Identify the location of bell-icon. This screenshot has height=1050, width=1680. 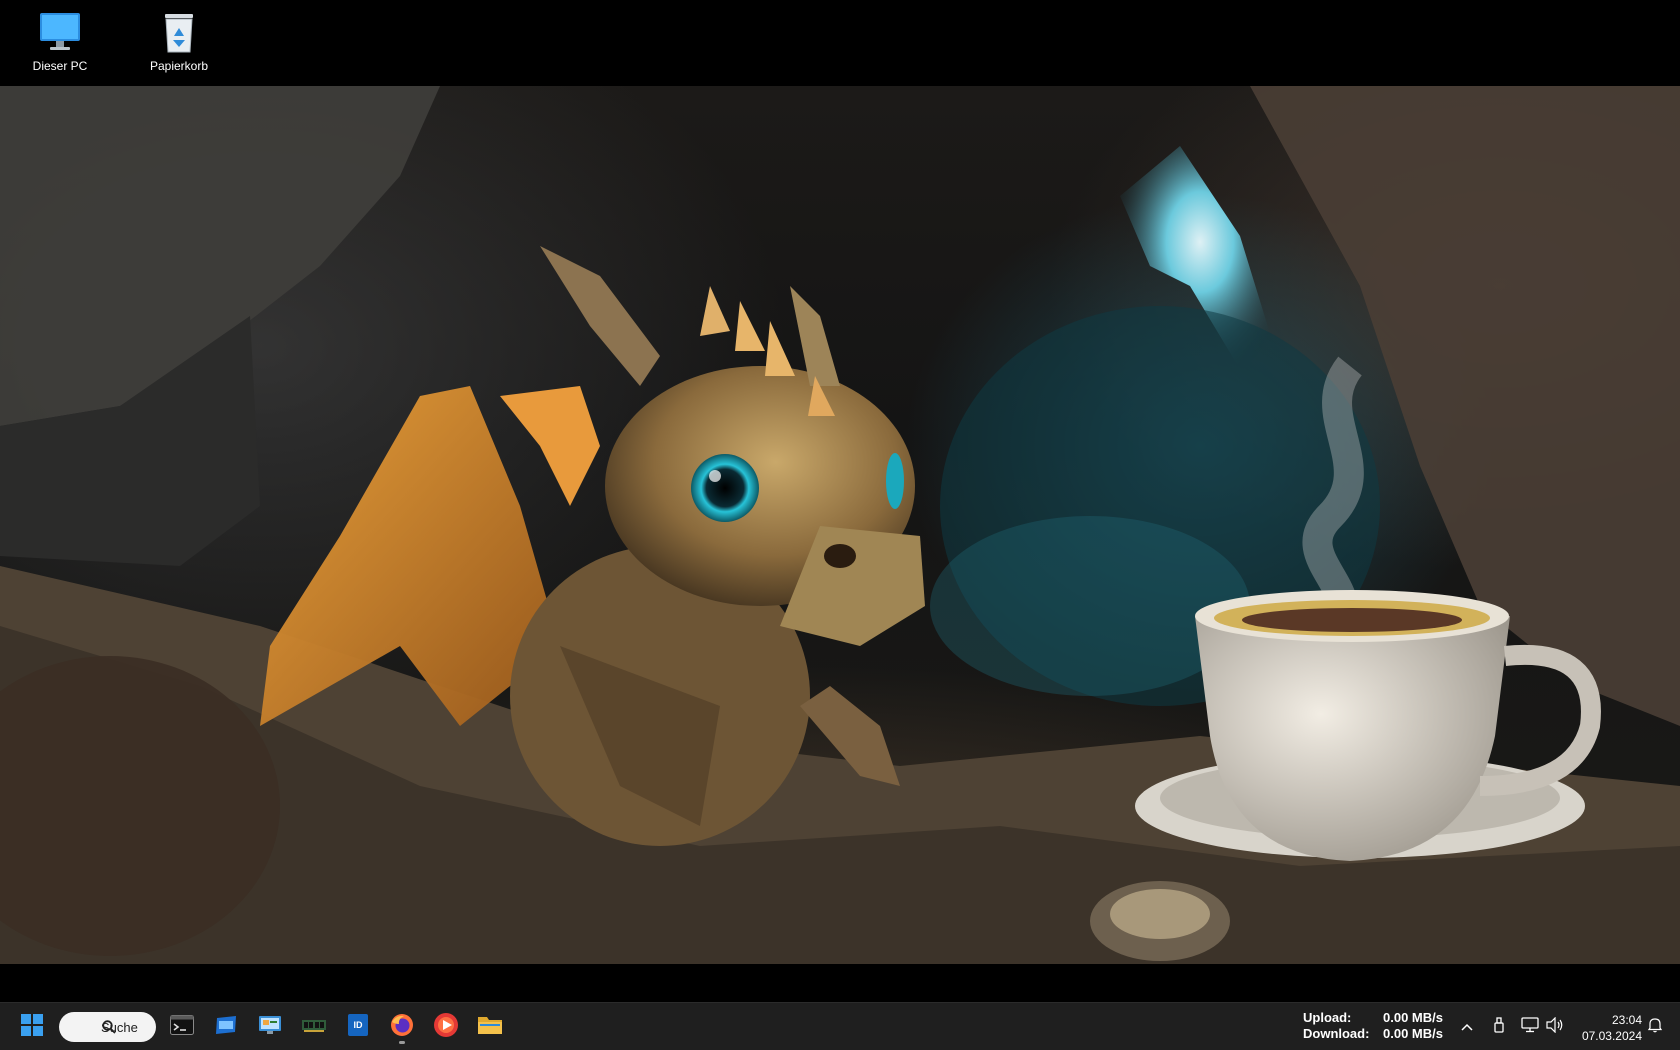
(1655, 1027).